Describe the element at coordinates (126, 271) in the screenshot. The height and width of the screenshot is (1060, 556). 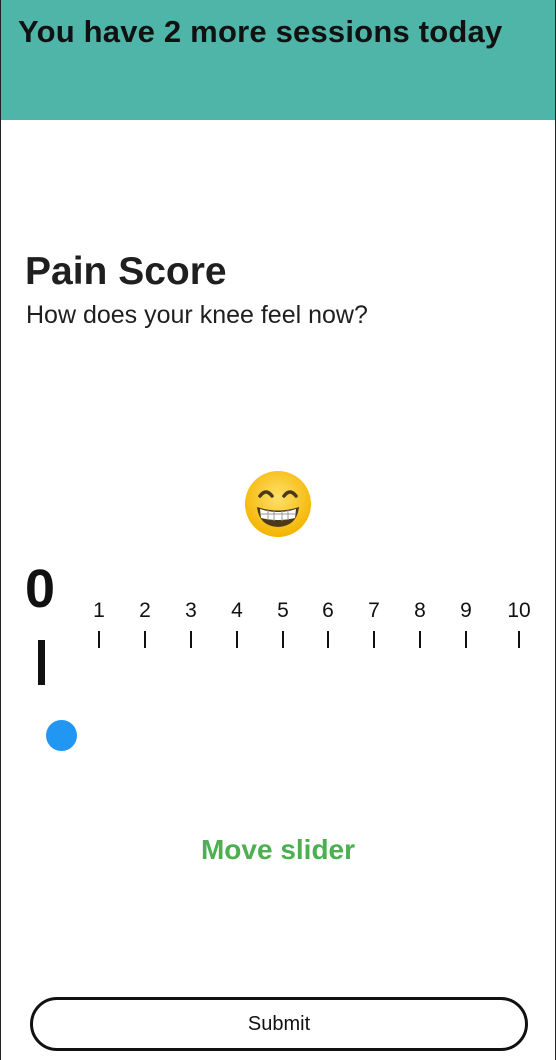
I see `page-title: Pain Score` at that location.